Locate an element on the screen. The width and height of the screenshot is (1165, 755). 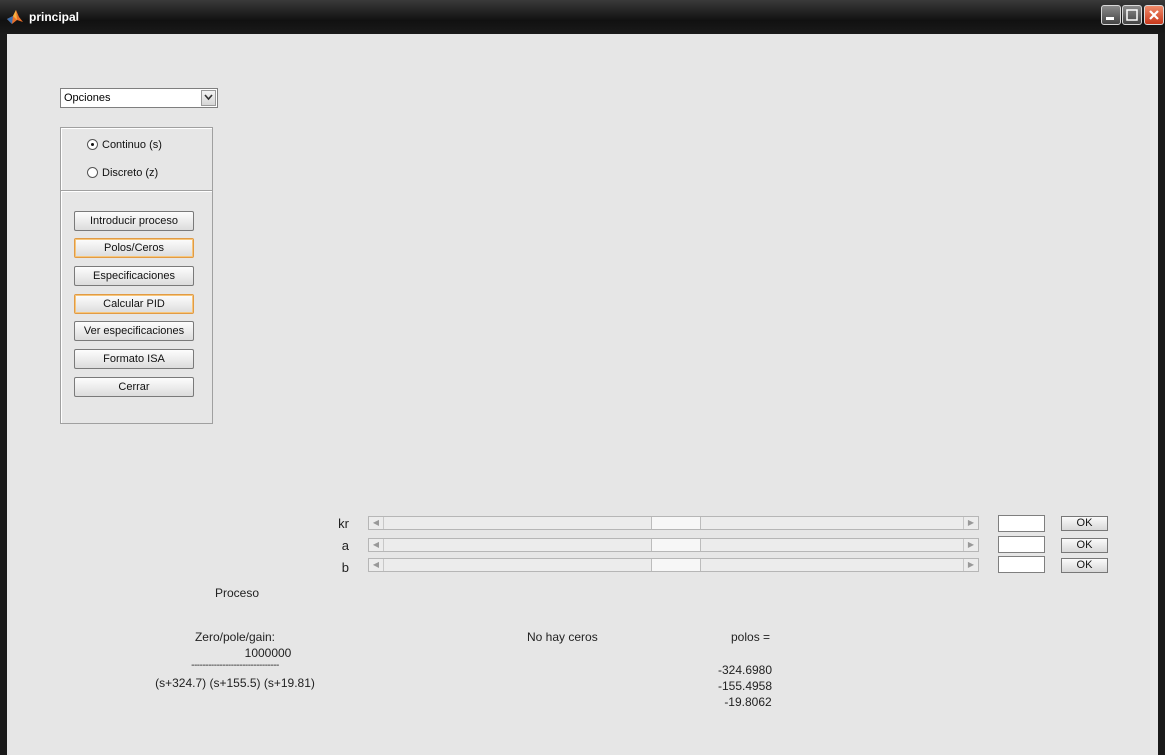
zeros-text: No hay ceros is located at coordinates (562, 637).